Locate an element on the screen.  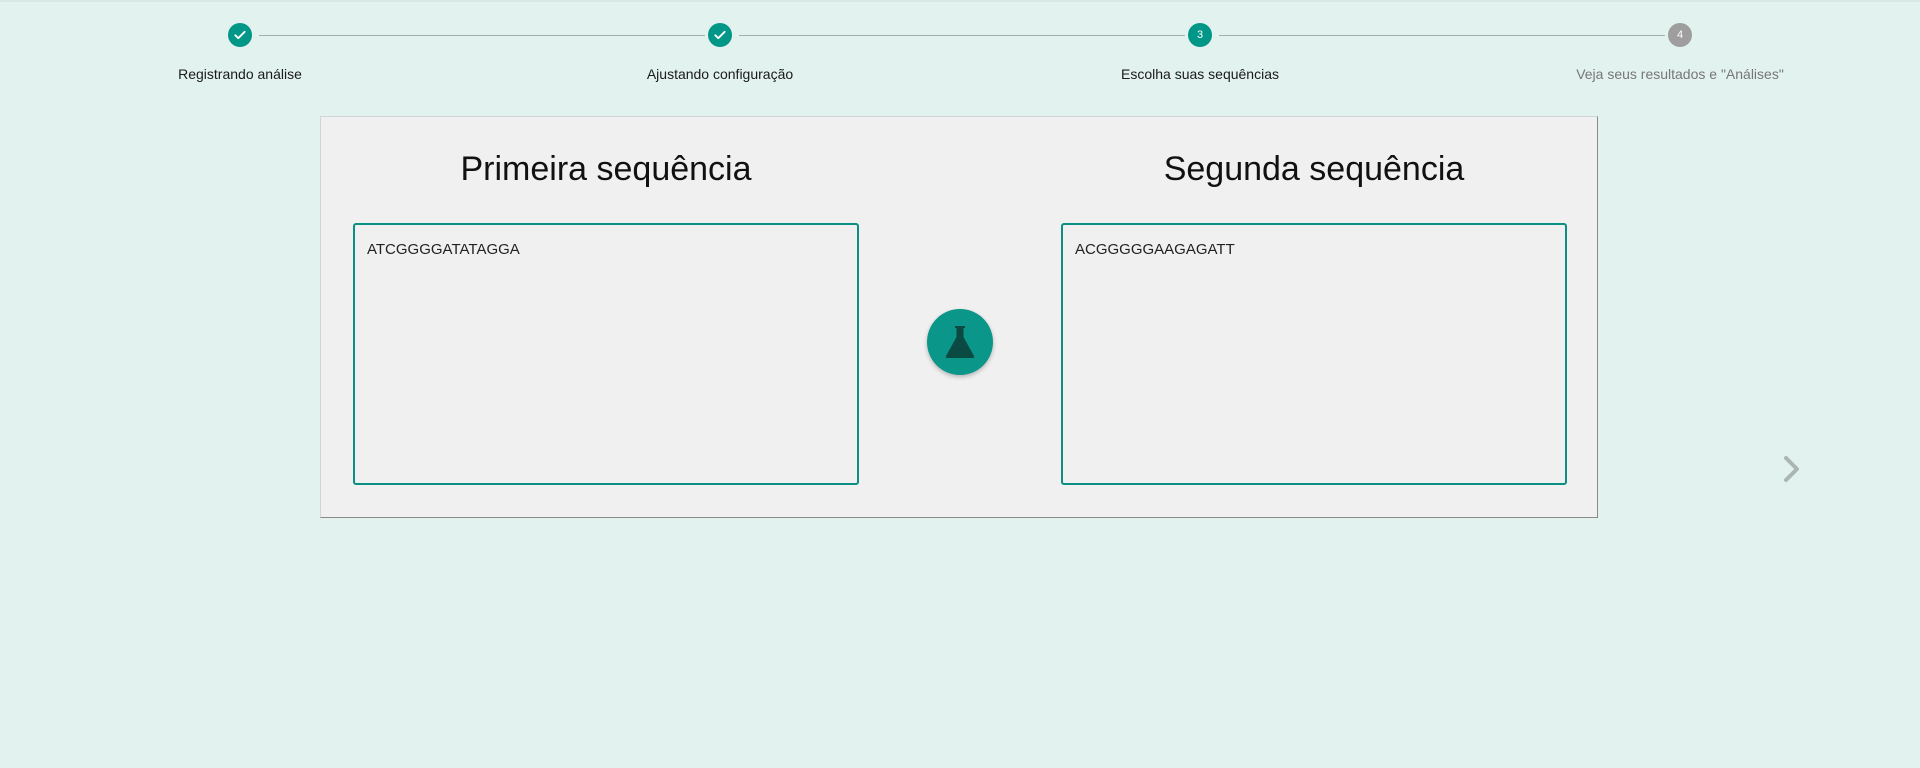
next-step-button is located at coordinates (1792, 469).